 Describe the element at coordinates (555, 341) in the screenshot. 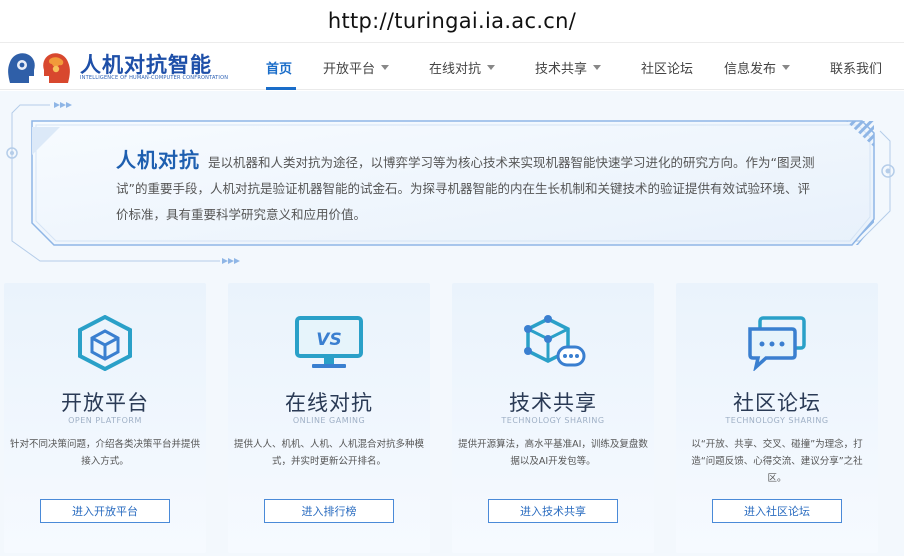

I see `network-cube-icon` at that location.